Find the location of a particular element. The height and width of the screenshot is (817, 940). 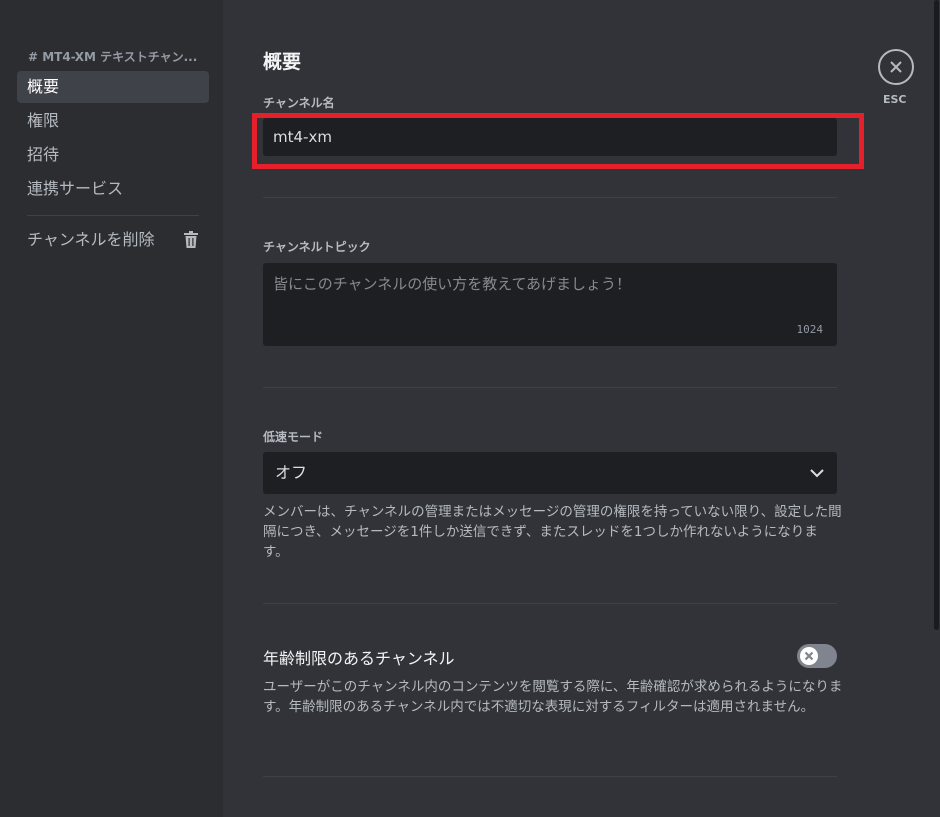

age-restricted-toggle is located at coordinates (817, 656).